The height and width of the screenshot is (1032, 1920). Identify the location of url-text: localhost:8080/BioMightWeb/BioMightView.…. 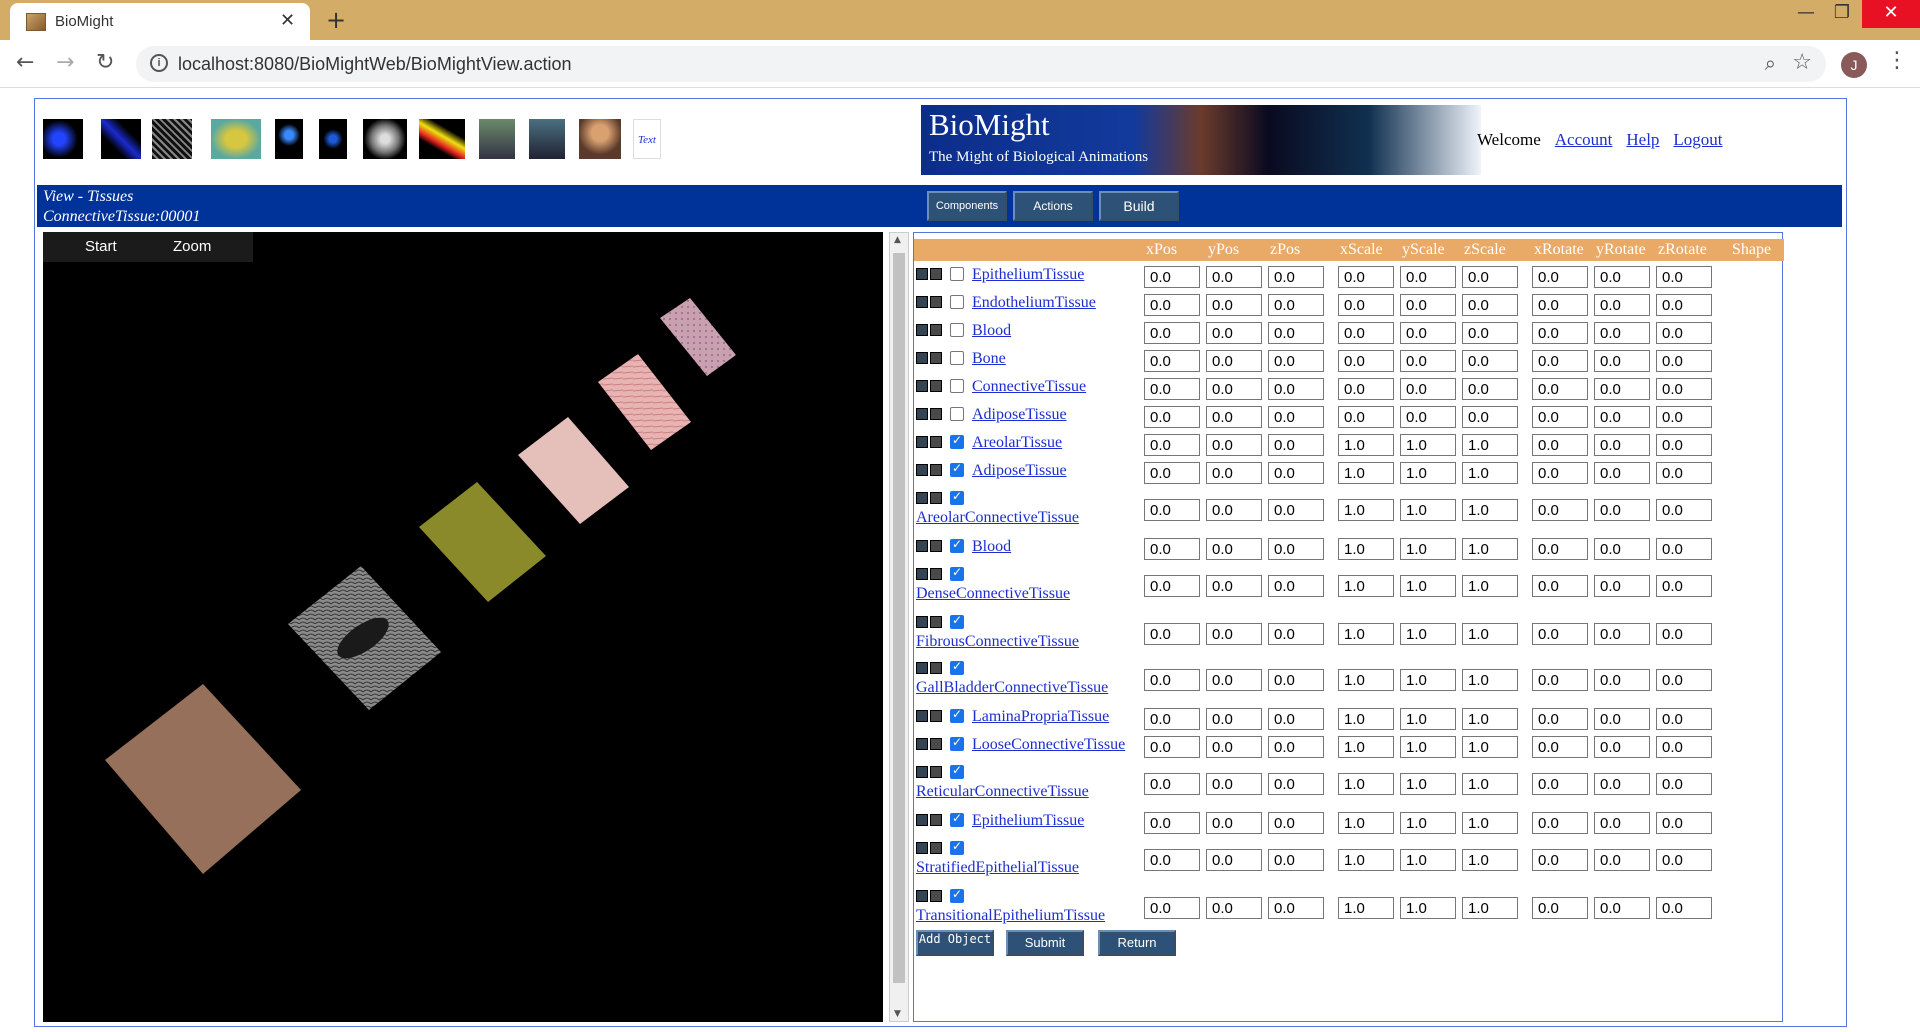
(375, 64).